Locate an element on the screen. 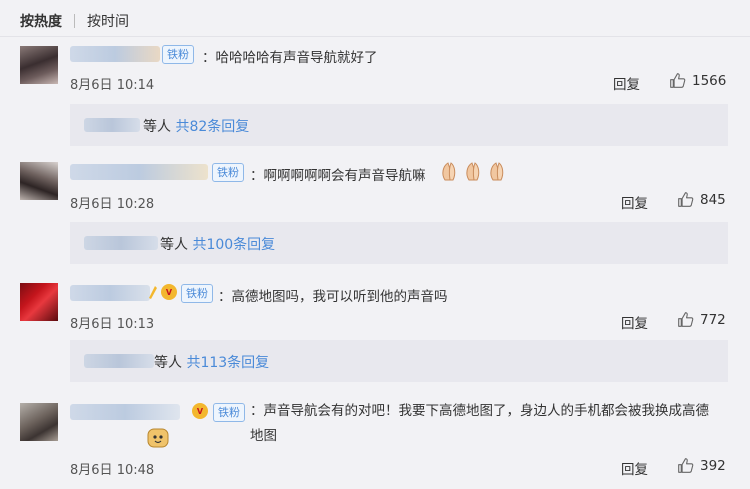 Image resolution: width=750 pixels, height=489 pixels. comment-body: 高德地图吗，我可以听到他的声音吗 is located at coordinates (339, 297).